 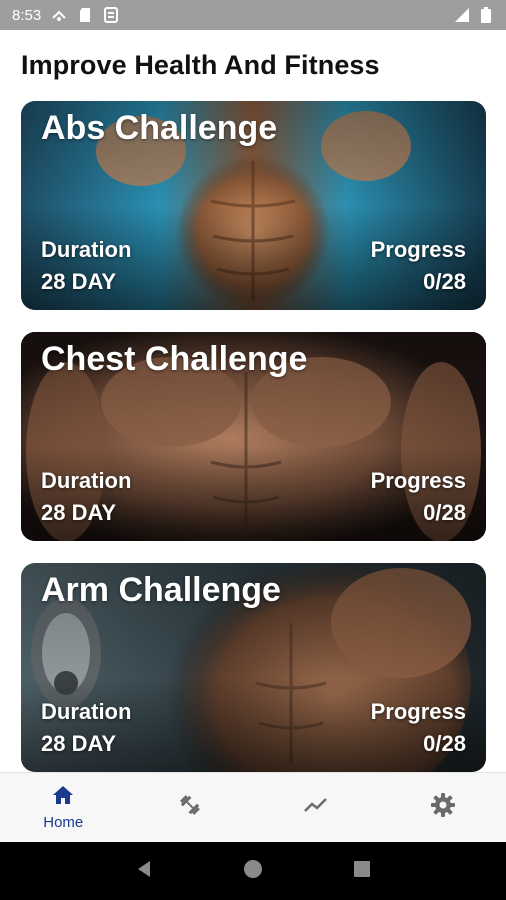 I want to click on home-circle-icon, so click(x=253, y=871).